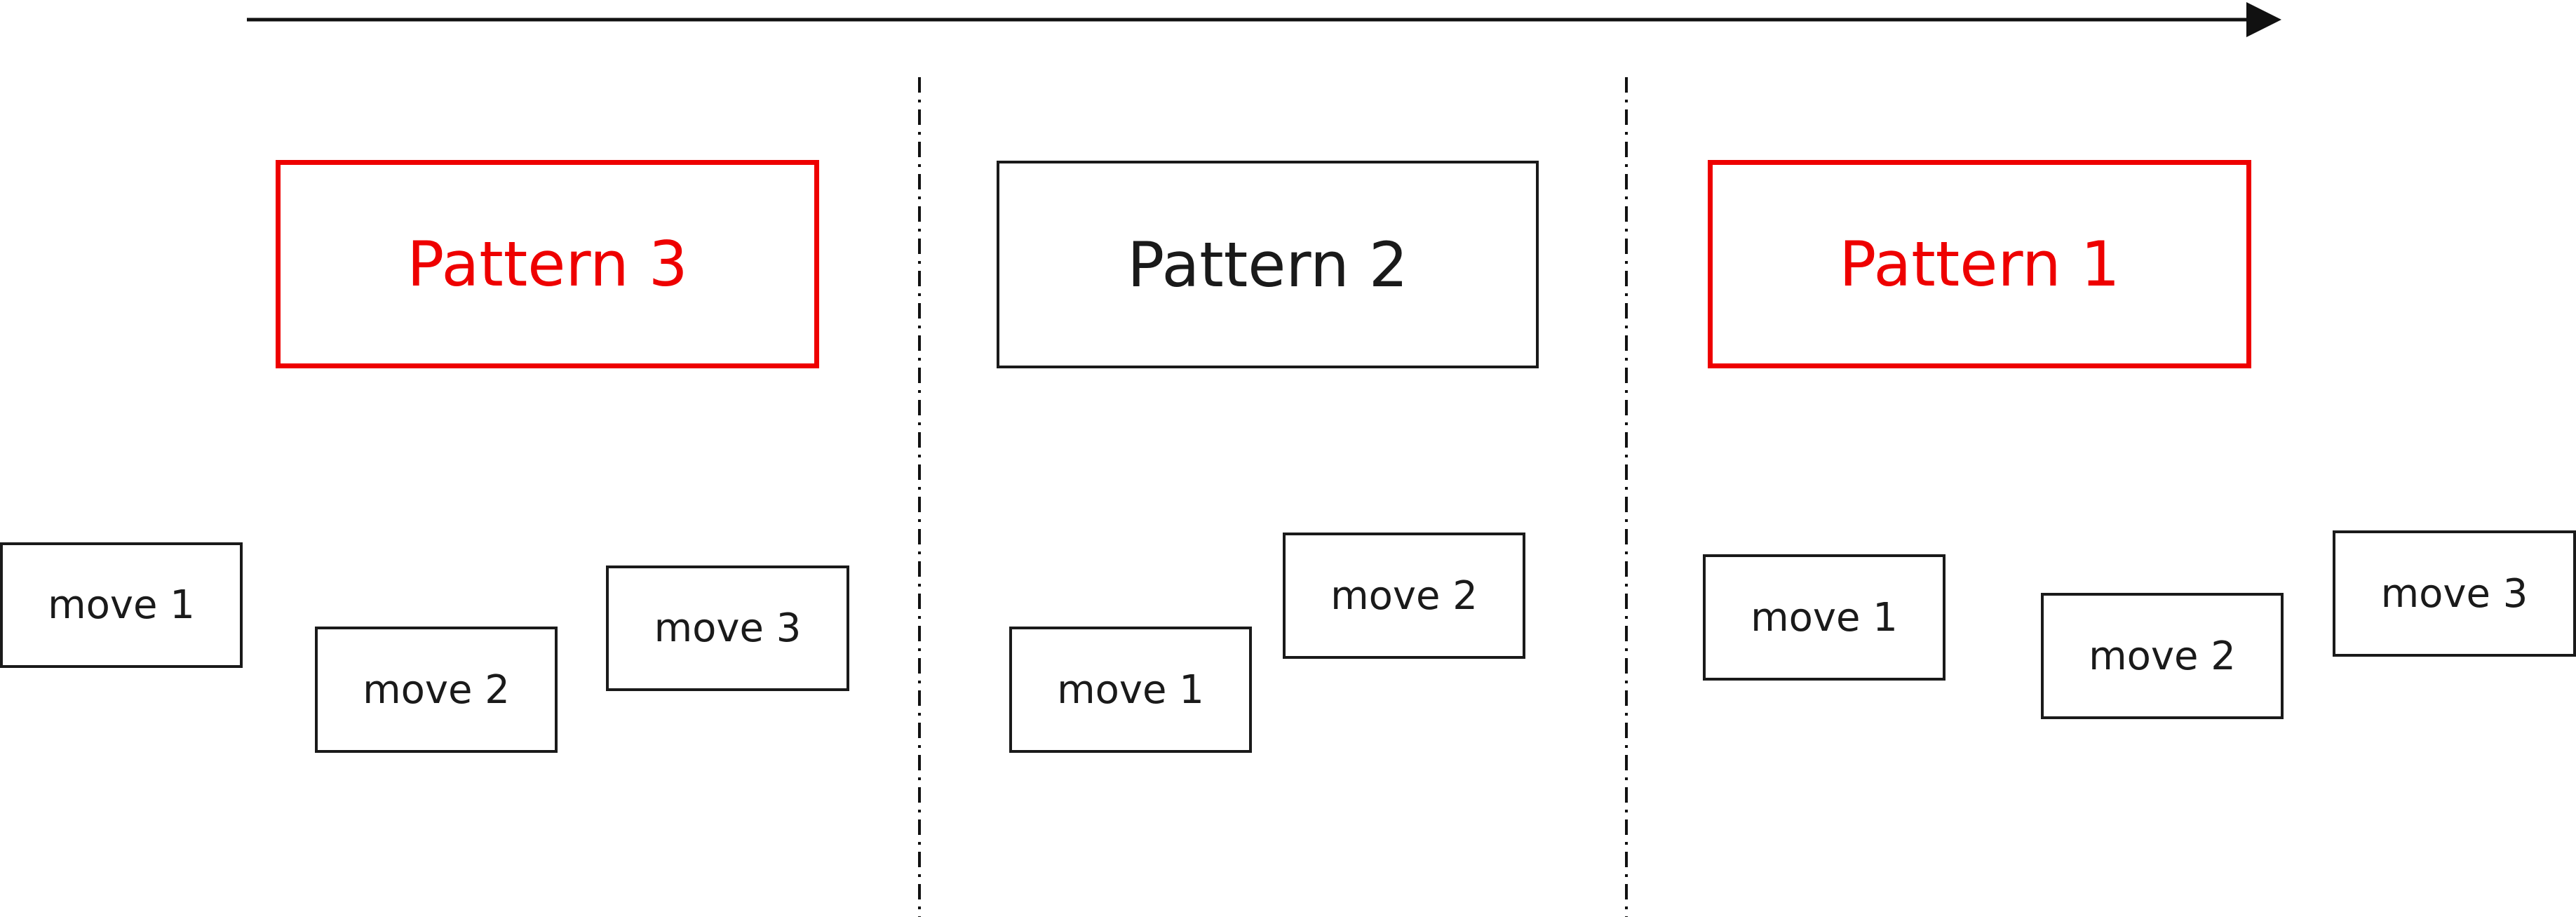 Image resolution: width=2576 pixels, height=917 pixels. Describe the element at coordinates (1979, 264) in the screenshot. I see `pattern-1-box: Pattern 1` at that location.